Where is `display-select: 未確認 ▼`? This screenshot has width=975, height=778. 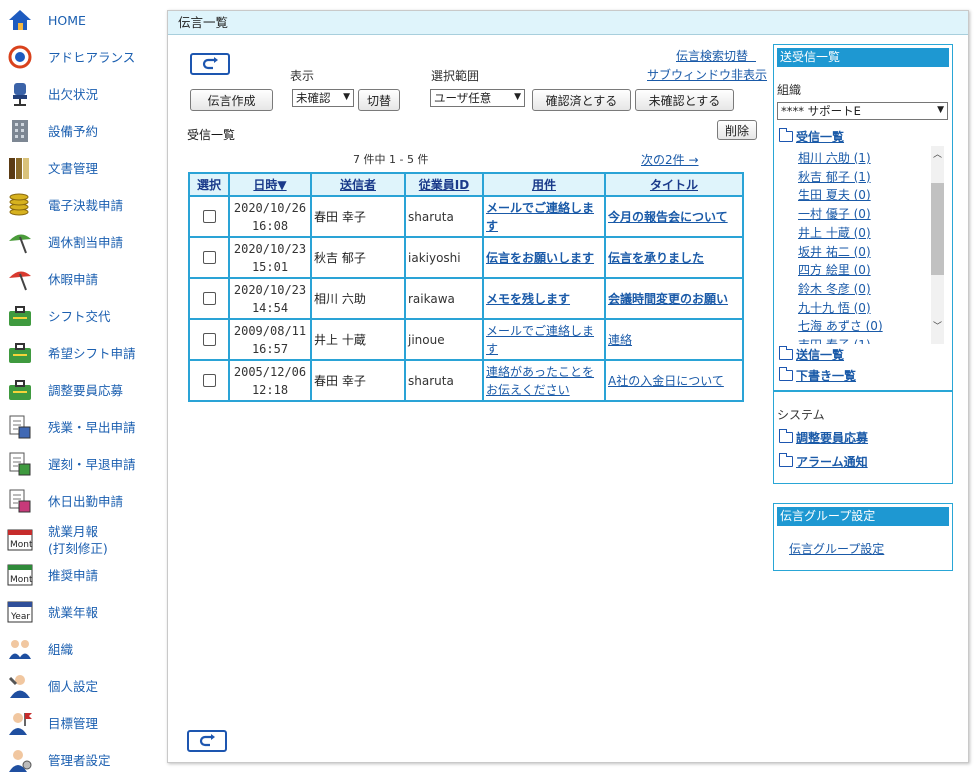 display-select: 未確認 ▼ is located at coordinates (323, 98).